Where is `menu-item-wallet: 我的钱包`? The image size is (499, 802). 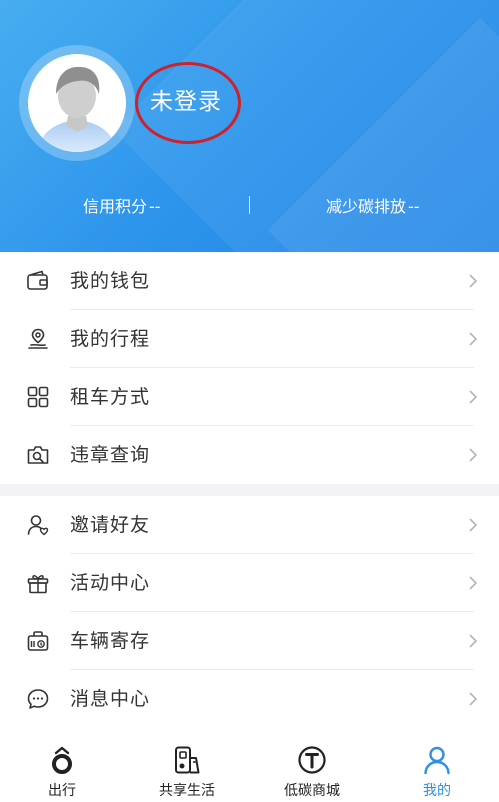 menu-item-wallet: 我的钱包 is located at coordinates (249, 281).